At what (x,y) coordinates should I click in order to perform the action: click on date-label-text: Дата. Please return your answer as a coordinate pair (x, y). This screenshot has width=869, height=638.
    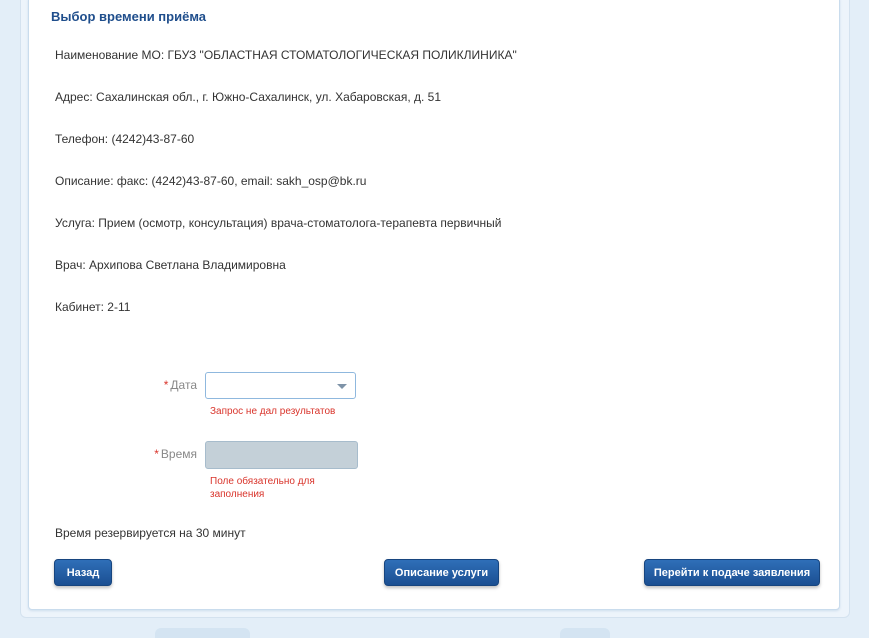
    Looking at the image, I should click on (183, 385).